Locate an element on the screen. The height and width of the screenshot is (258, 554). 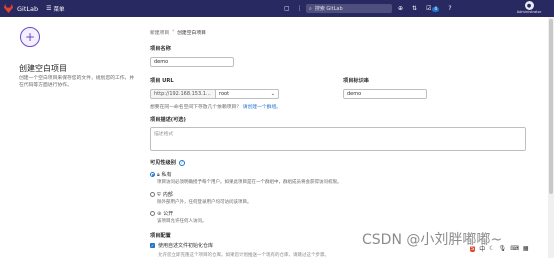
shield-icon: ⛨ is located at coordinates (159, 194).